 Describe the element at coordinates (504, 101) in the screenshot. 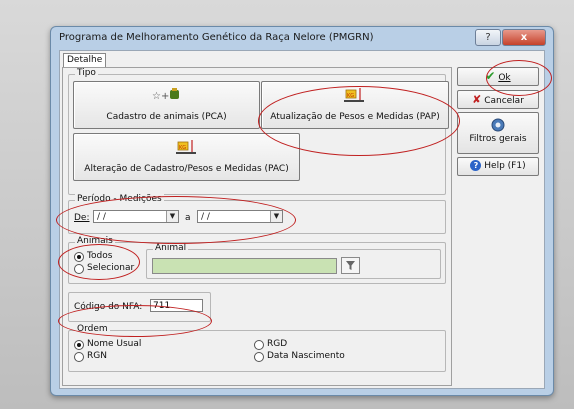

I see `cancel-label: Cancelar` at that location.